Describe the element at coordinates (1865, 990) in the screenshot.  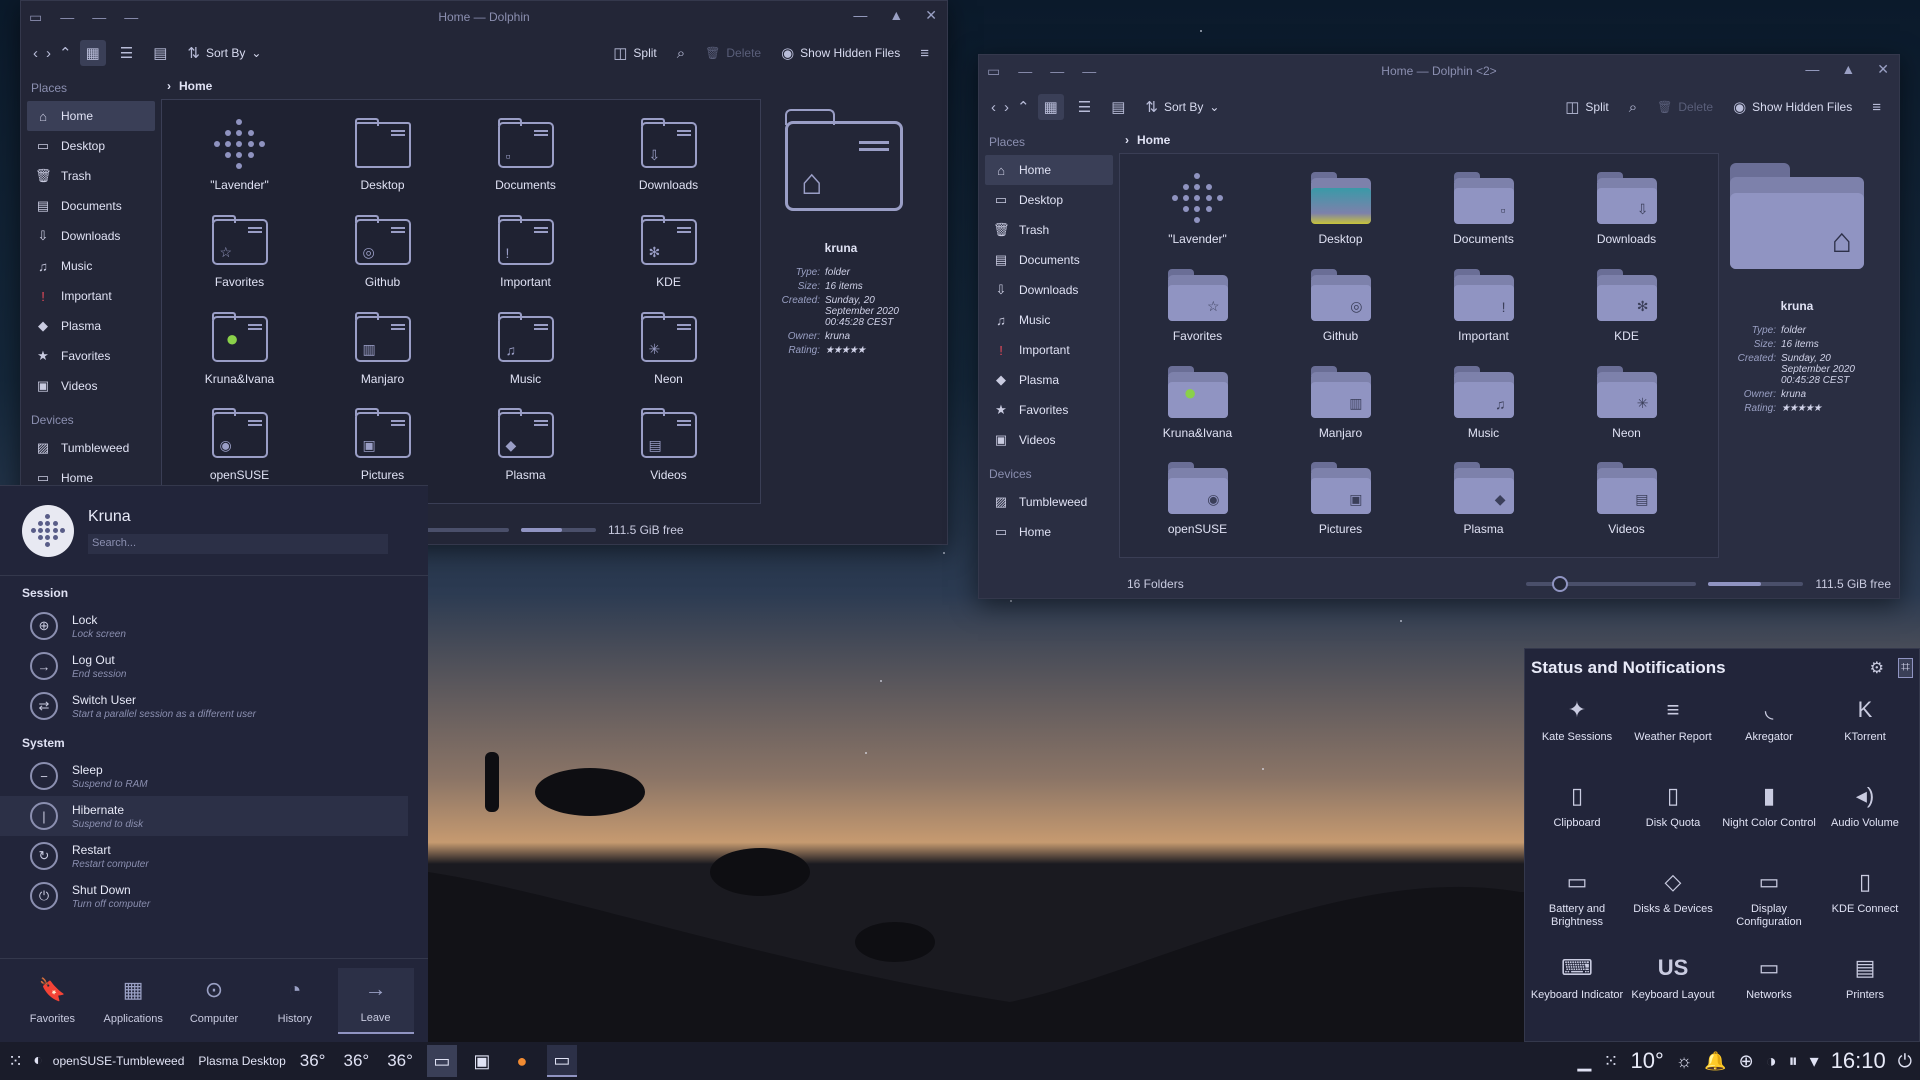
I see `status-item-printers: ▤ Printers` at that location.